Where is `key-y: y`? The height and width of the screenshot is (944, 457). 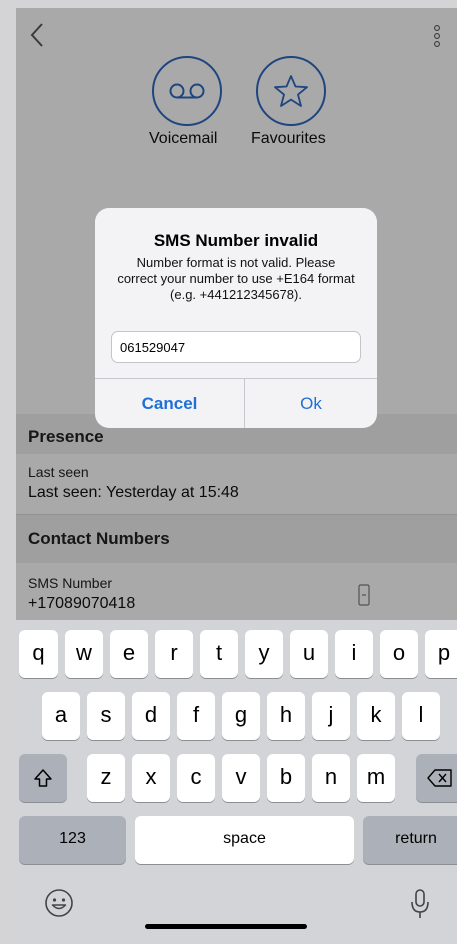
key-y: y is located at coordinates (264, 654).